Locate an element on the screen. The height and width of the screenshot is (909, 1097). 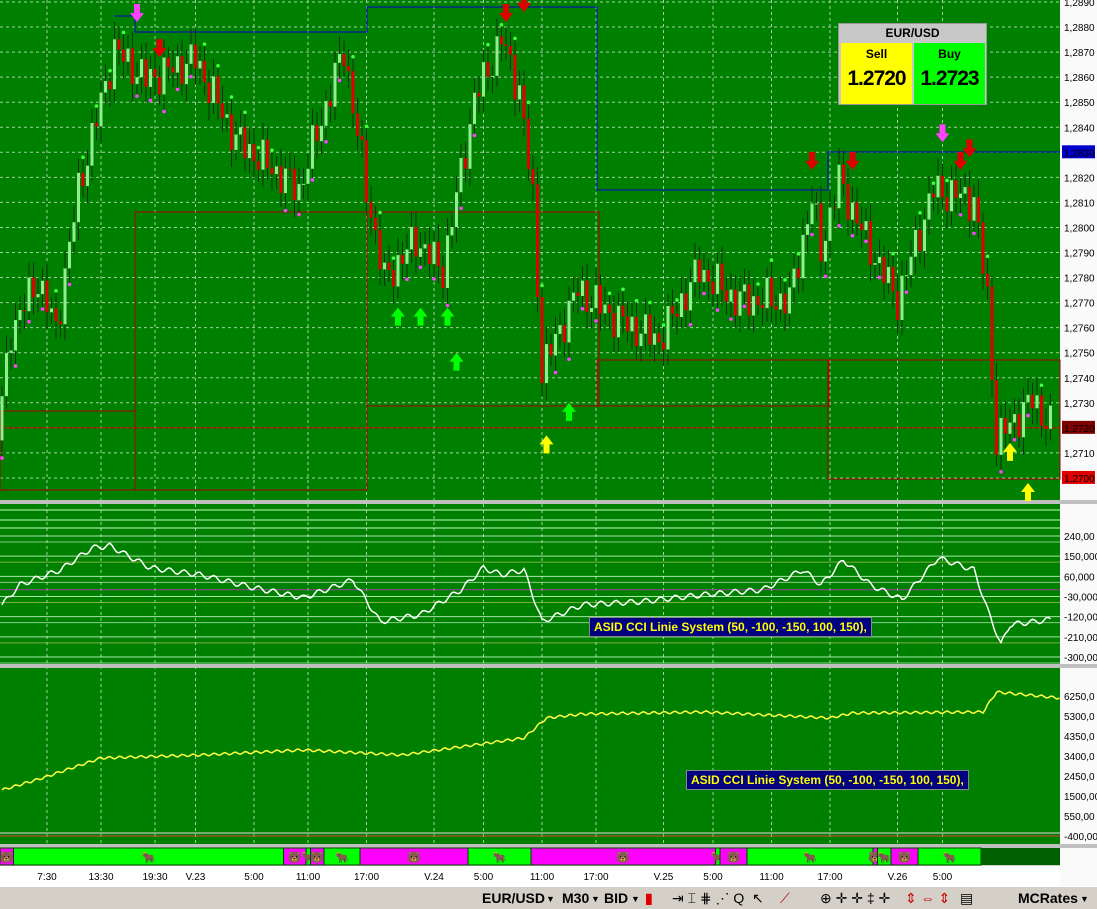
time-axis-label: 5:00 is located at coordinates (943, 877).